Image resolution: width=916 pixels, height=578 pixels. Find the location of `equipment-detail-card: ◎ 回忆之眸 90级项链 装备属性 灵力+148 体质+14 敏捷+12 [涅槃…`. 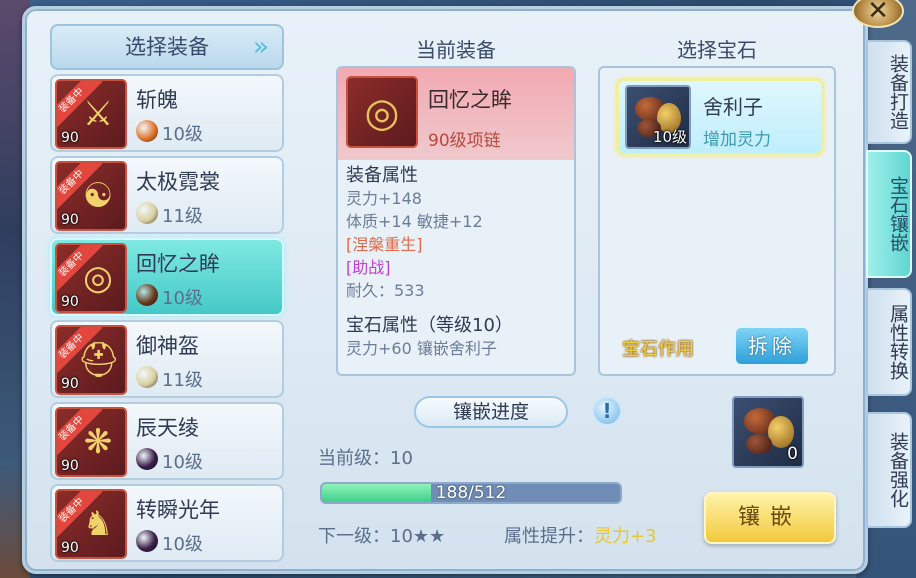

equipment-detail-card: ◎ 回忆之眸 90级项链 装备属性 灵力+148 体质+14 敏捷+12 [涅槃… is located at coordinates (456, 221).